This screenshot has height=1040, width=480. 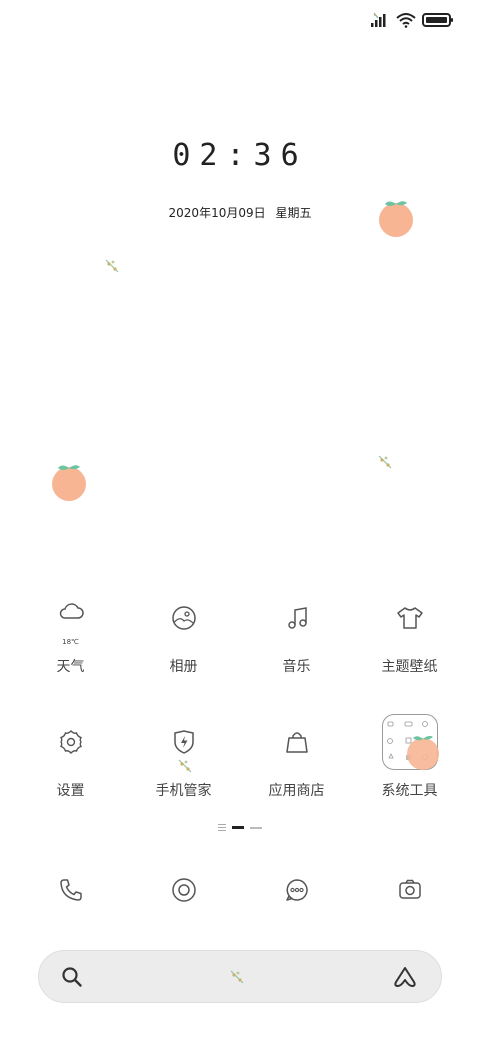 I want to click on weather-temperature: 18℃, so click(x=70, y=642).